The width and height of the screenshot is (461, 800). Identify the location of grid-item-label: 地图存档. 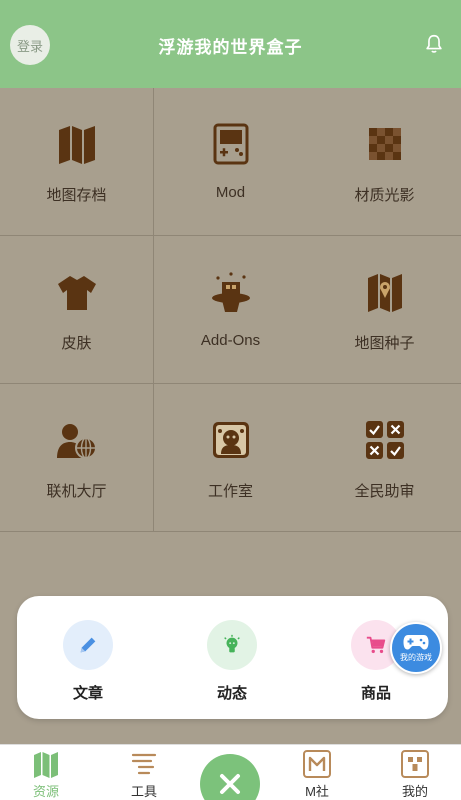
(76, 195).